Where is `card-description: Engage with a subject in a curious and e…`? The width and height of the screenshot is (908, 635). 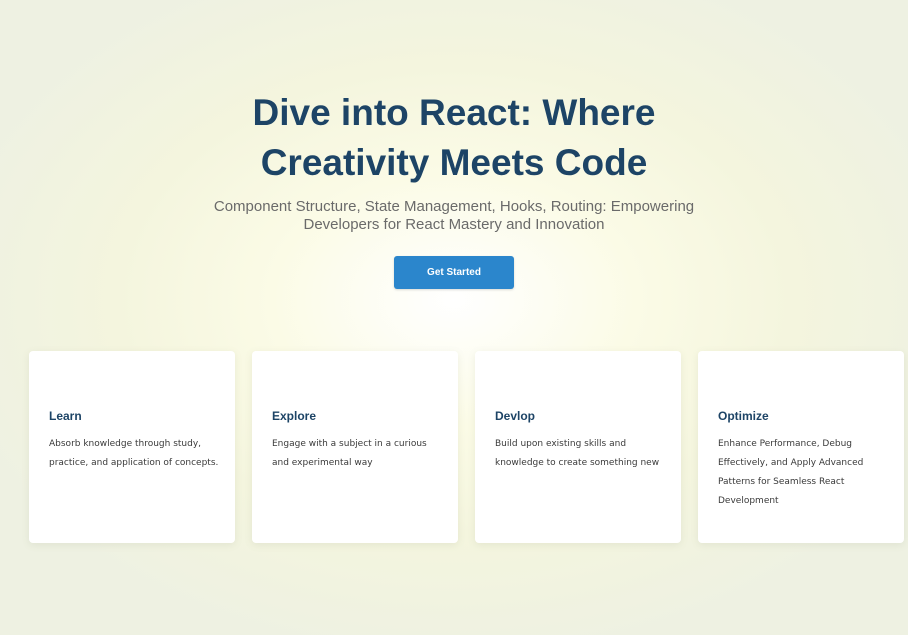 card-description: Engage with a subject in a curious and e… is located at coordinates (349, 453).